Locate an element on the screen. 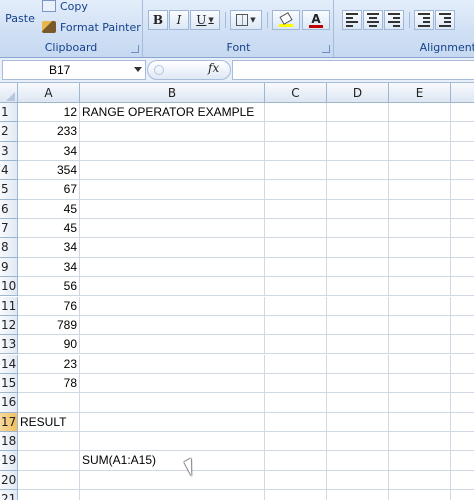 The width and height of the screenshot is (474, 500). cell-a: 45 is located at coordinates (49, 229).